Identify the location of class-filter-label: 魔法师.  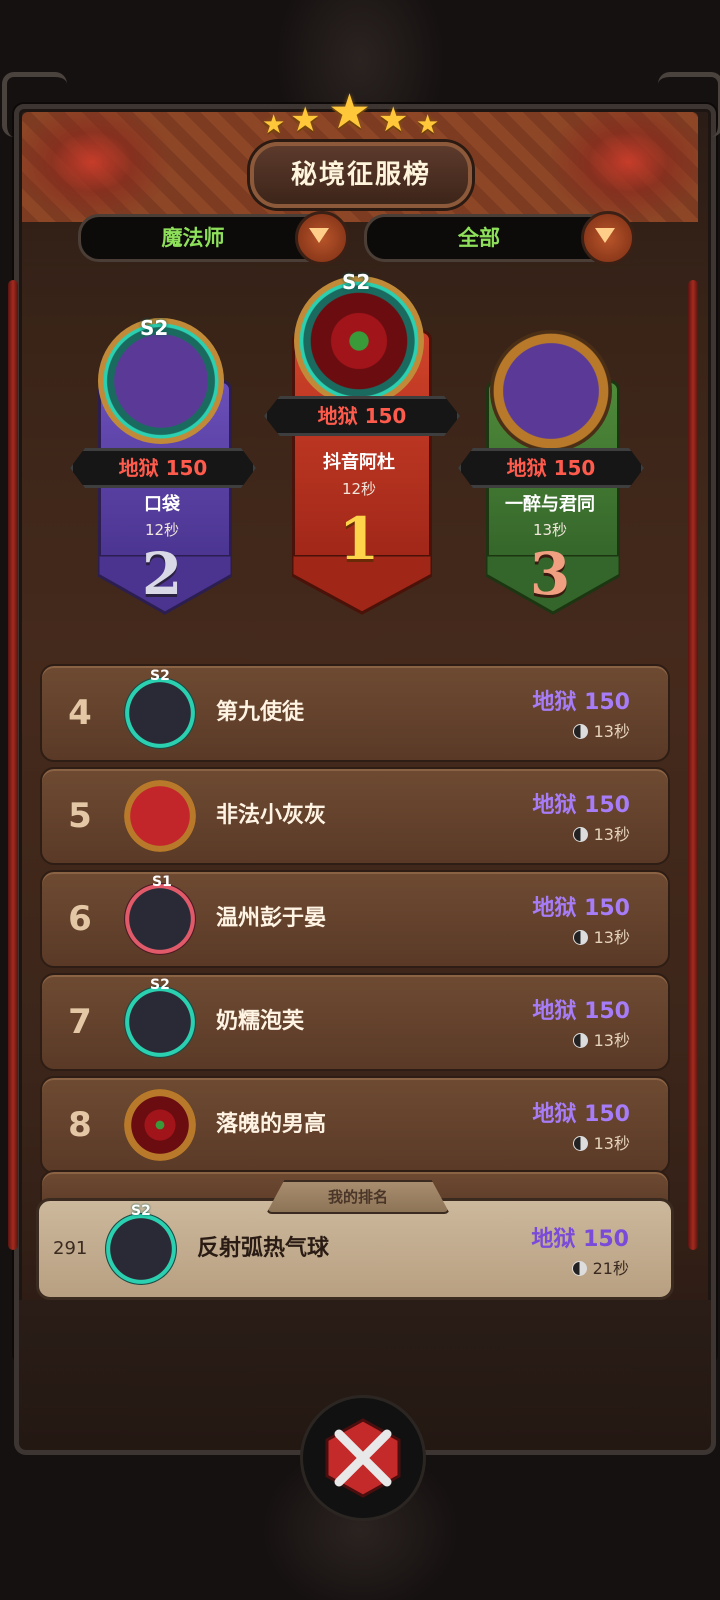
(193, 238).